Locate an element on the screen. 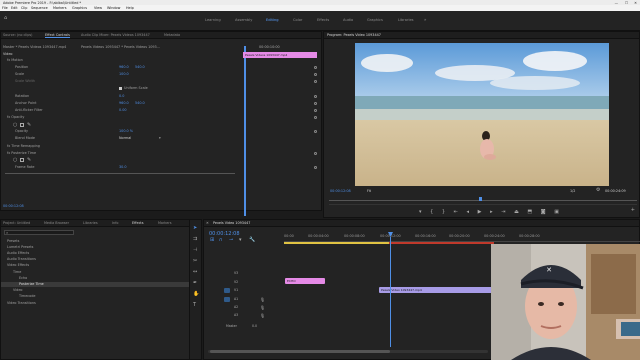 The image size is (640, 360). fx-motion: fx Motion is located at coordinates (15, 60).